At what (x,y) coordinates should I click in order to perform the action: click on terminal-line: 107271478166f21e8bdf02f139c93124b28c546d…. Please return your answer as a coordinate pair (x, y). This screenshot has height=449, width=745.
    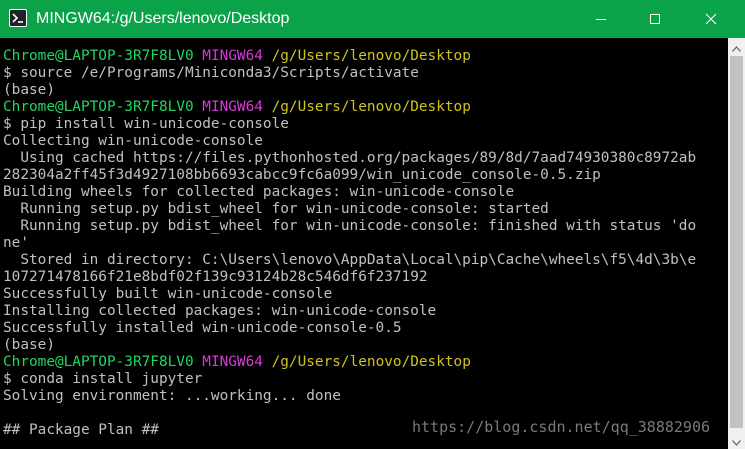
    Looking at the image, I should click on (215, 277).